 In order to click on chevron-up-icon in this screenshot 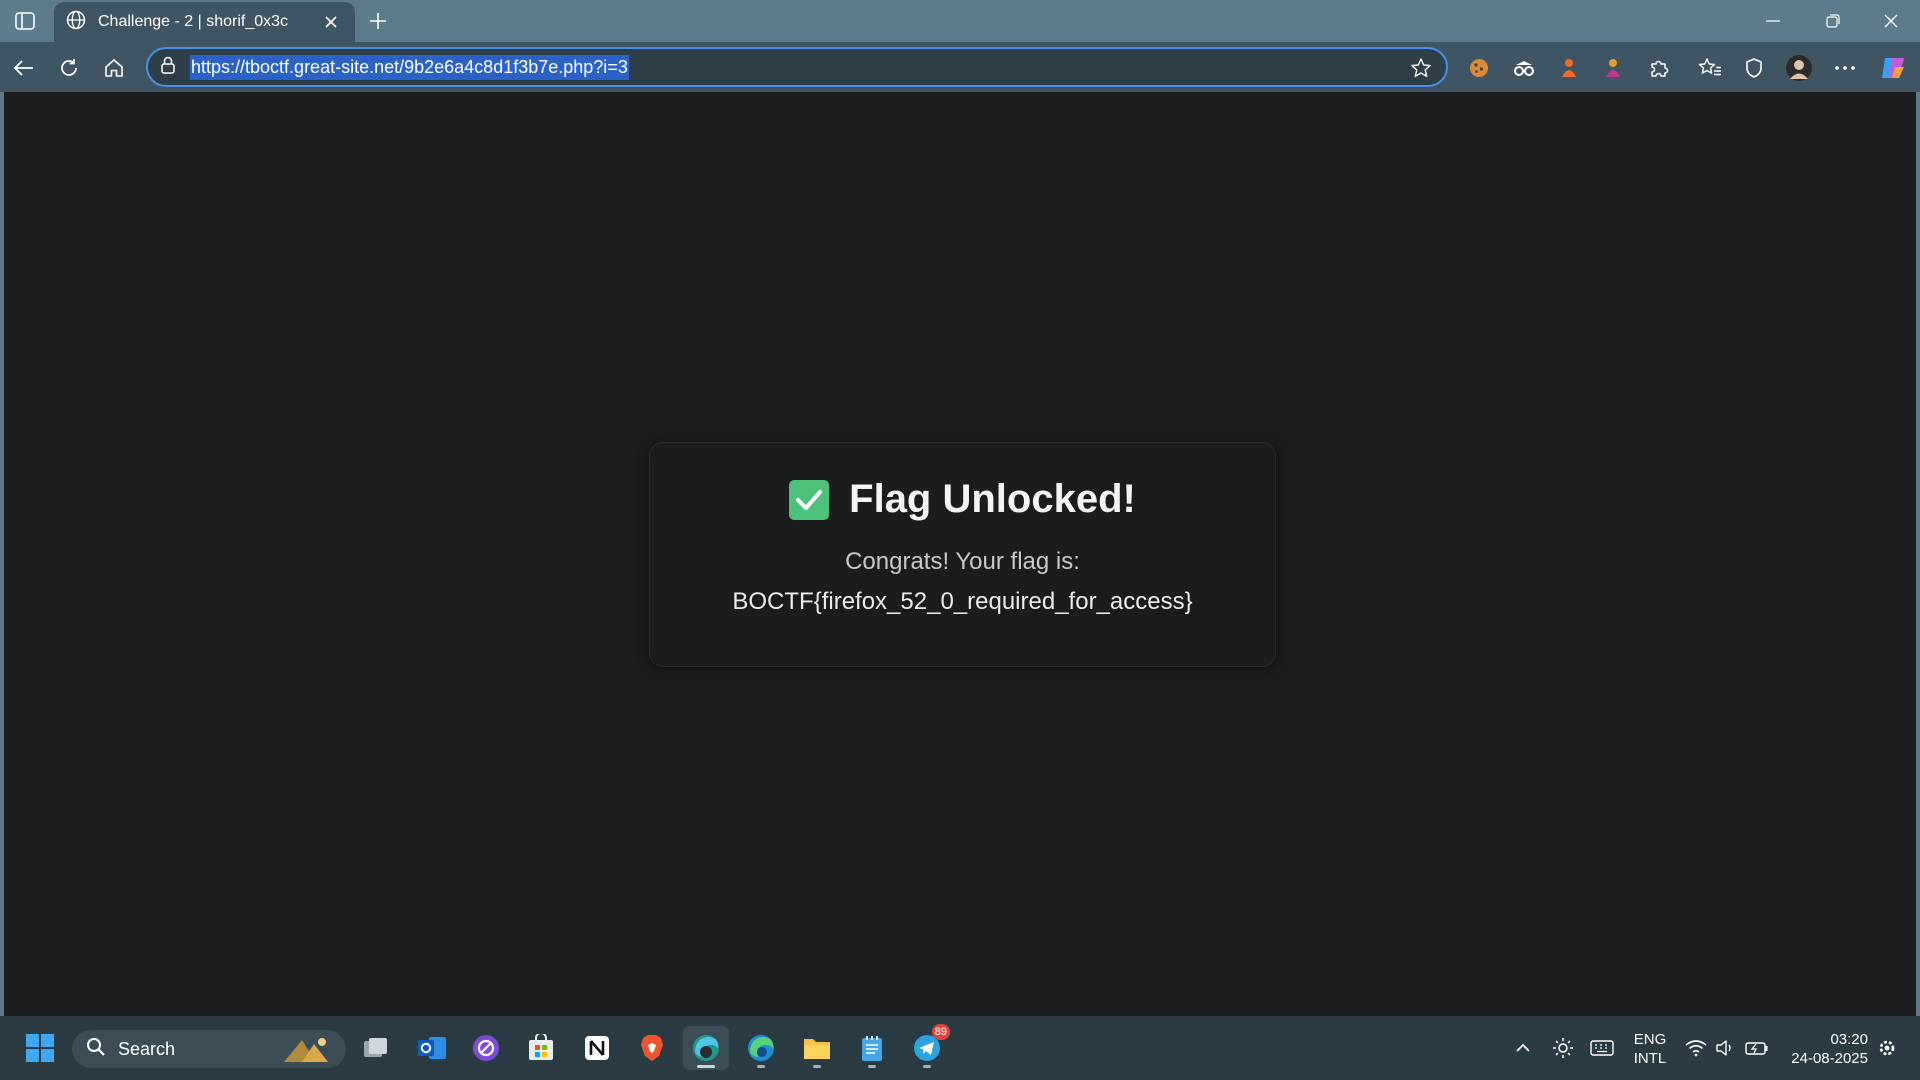, I will do `click(1523, 1048)`.